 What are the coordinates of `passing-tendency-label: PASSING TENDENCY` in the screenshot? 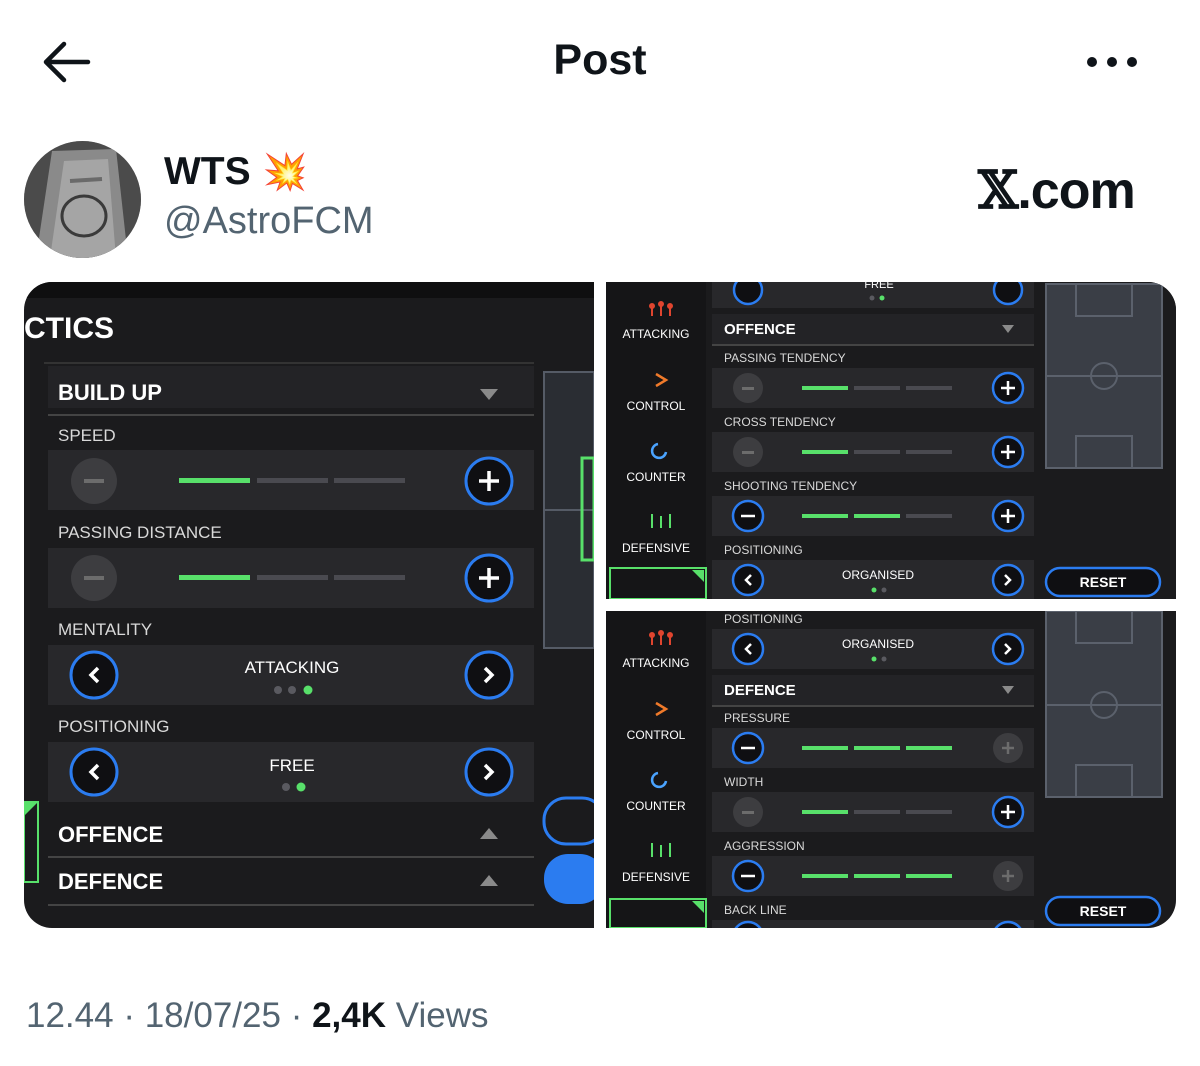 It's located at (785, 358).